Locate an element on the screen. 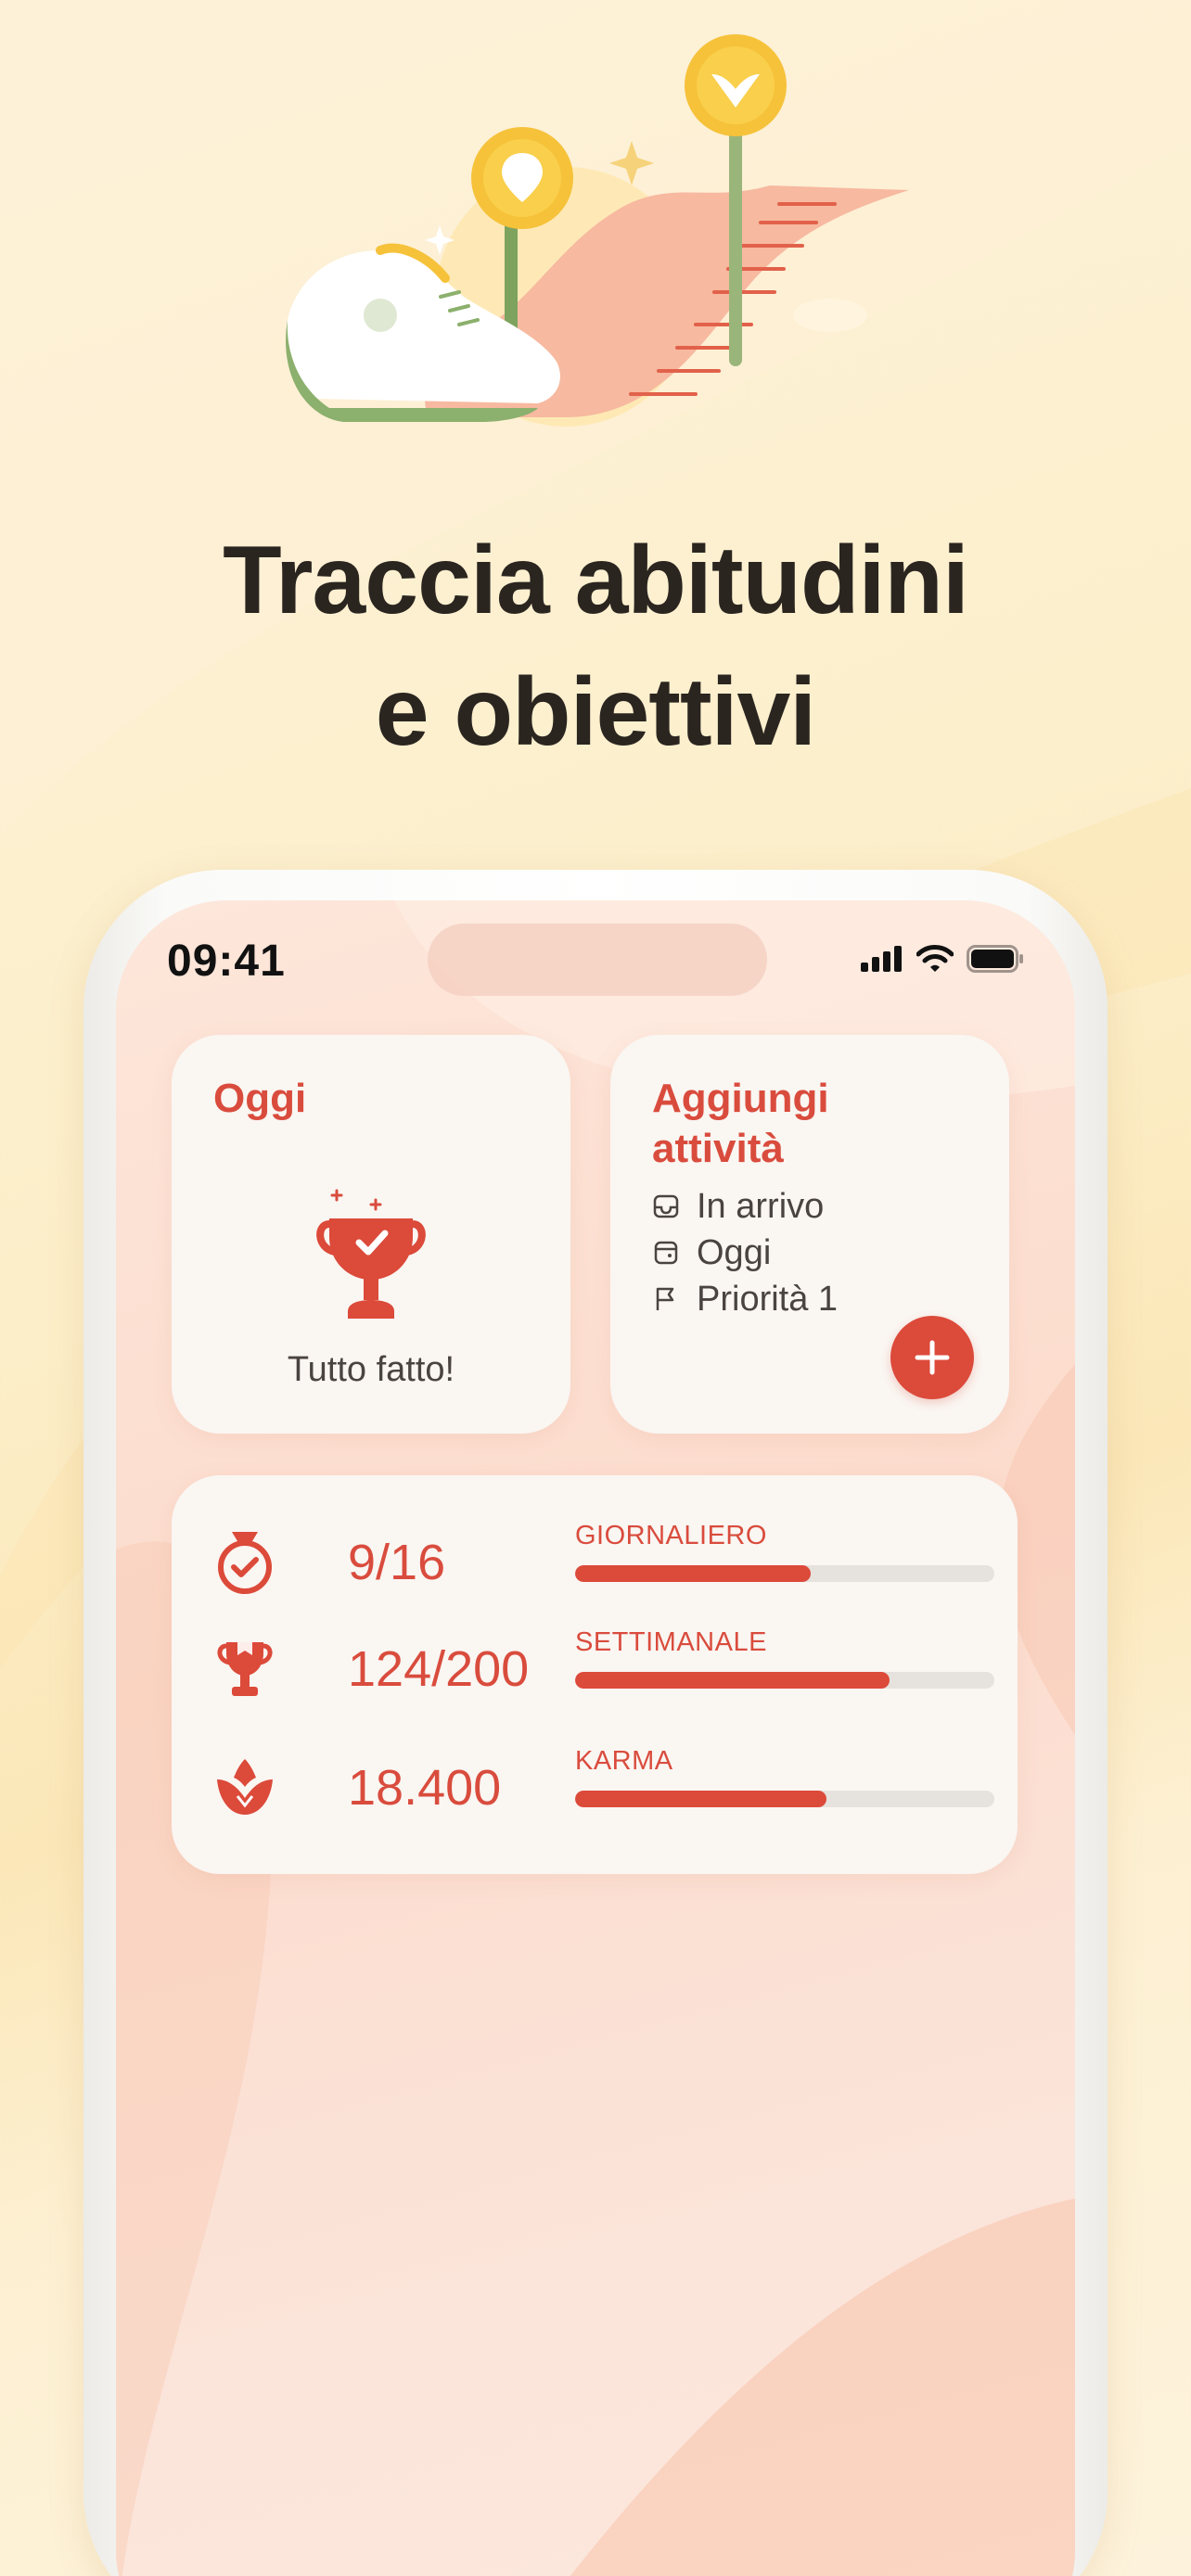  inbox-icon is located at coordinates (666, 1206).